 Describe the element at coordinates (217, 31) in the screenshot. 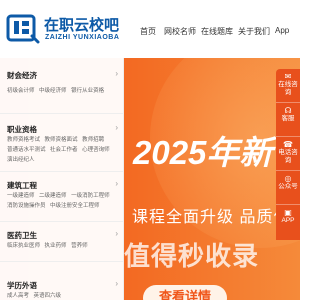

I see `nav-question-bank: 在线题库` at that location.